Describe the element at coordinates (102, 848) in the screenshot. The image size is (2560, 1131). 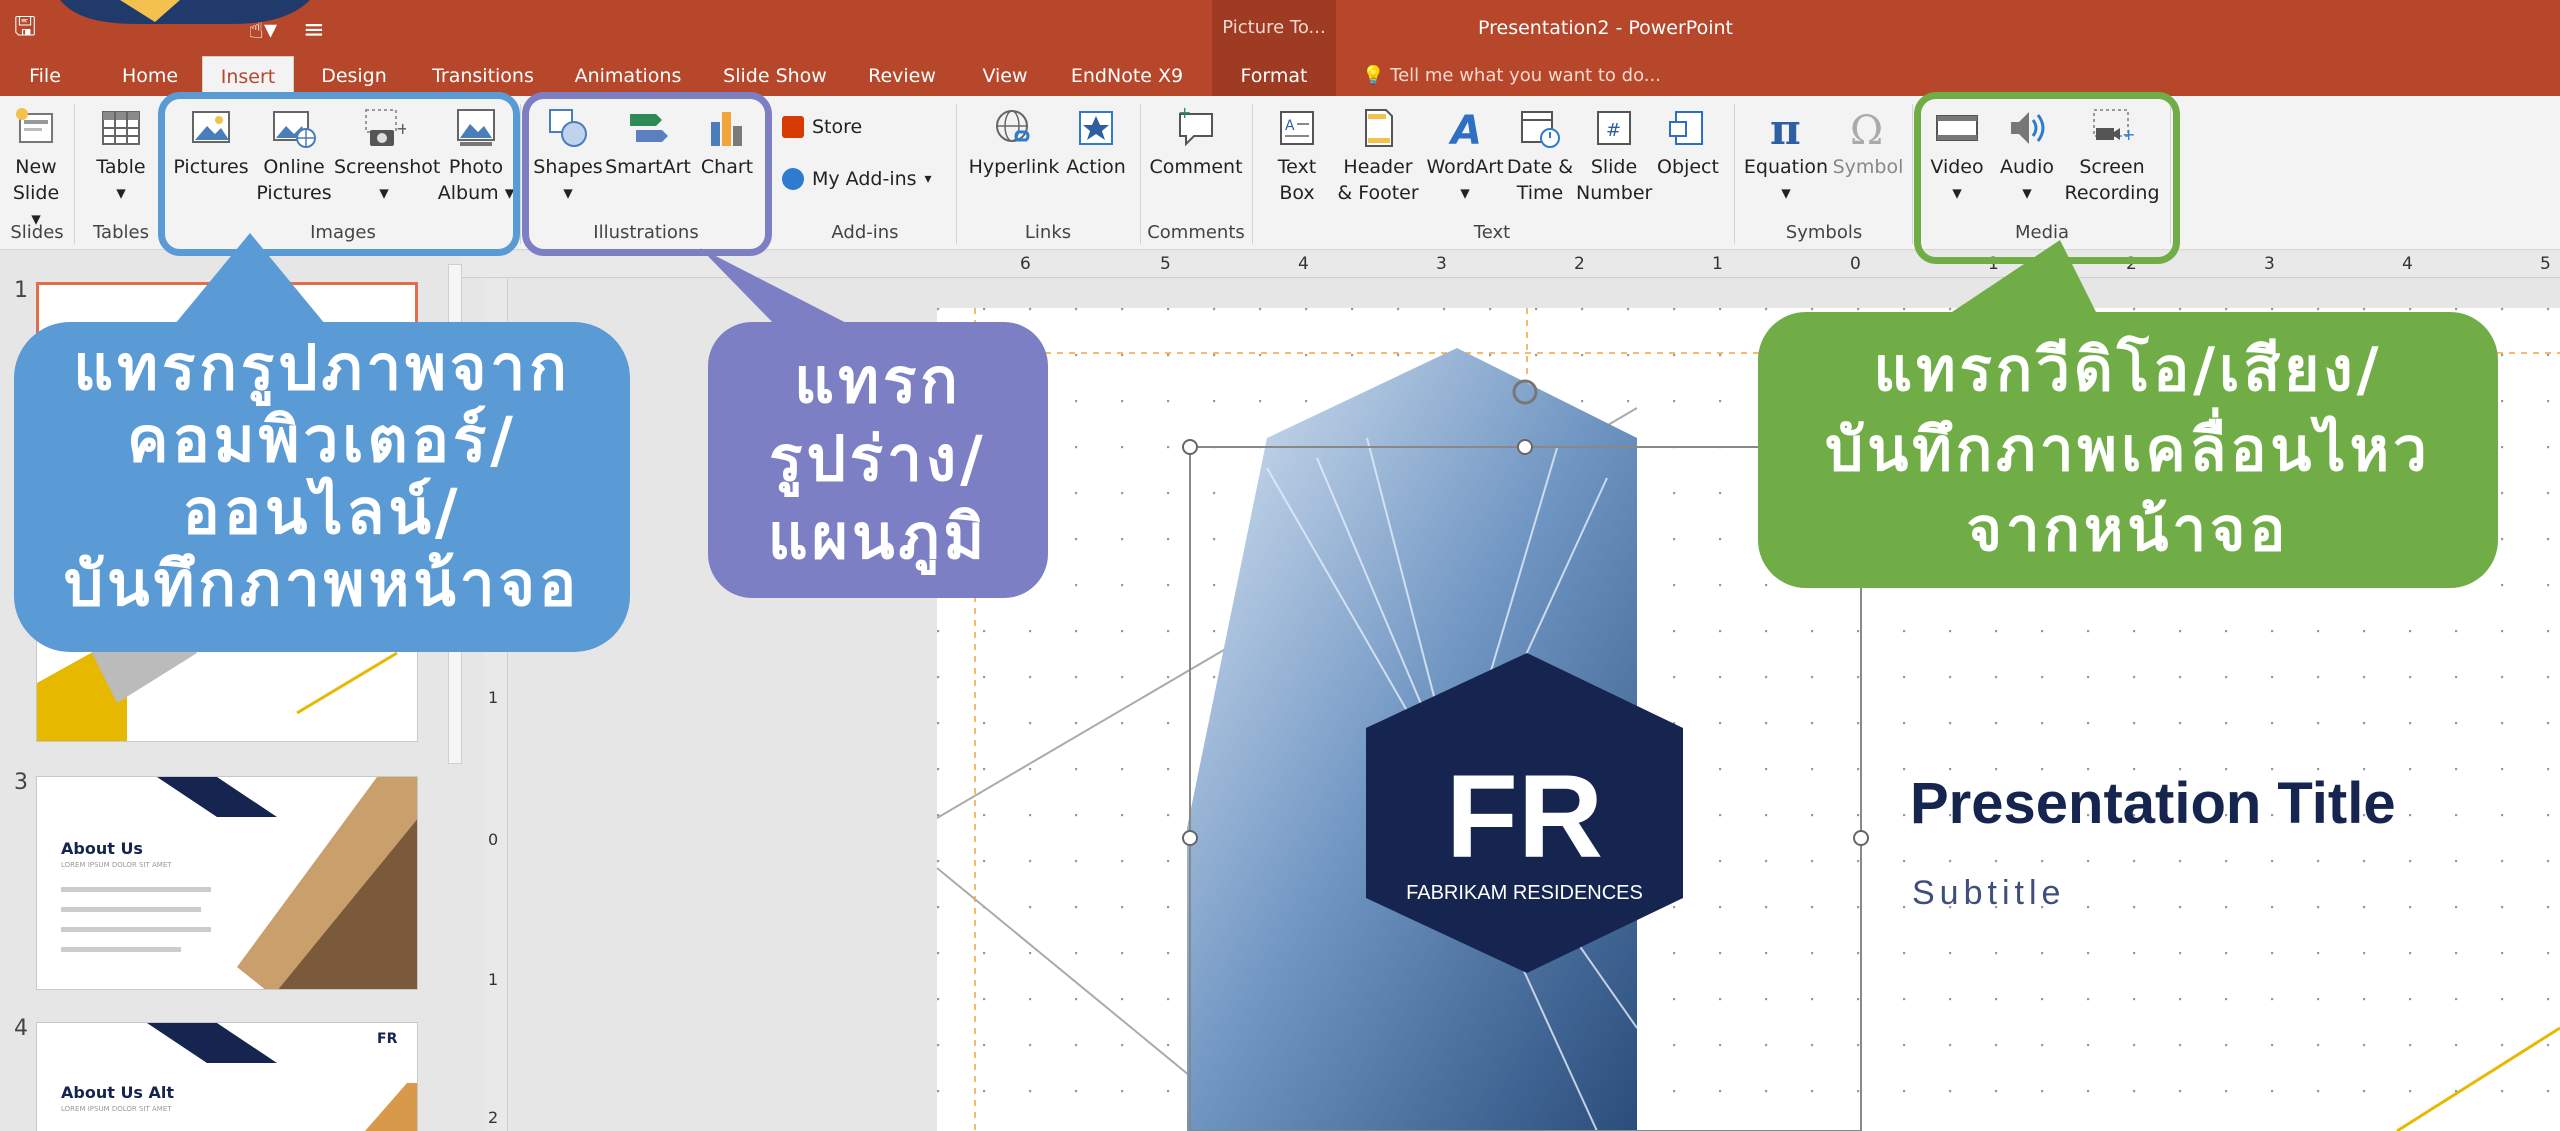
I see `thumbnail-title: About Us` at that location.